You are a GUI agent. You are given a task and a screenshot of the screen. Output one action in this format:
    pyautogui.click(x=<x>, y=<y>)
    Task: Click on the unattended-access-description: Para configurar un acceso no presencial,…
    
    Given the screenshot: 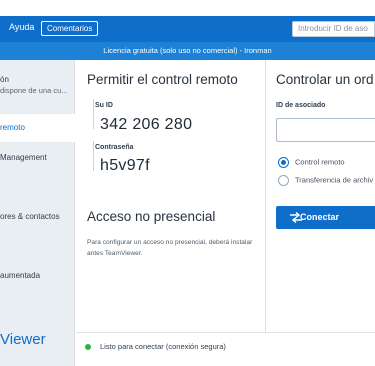 What is the action you would take?
    pyautogui.click(x=170, y=248)
    